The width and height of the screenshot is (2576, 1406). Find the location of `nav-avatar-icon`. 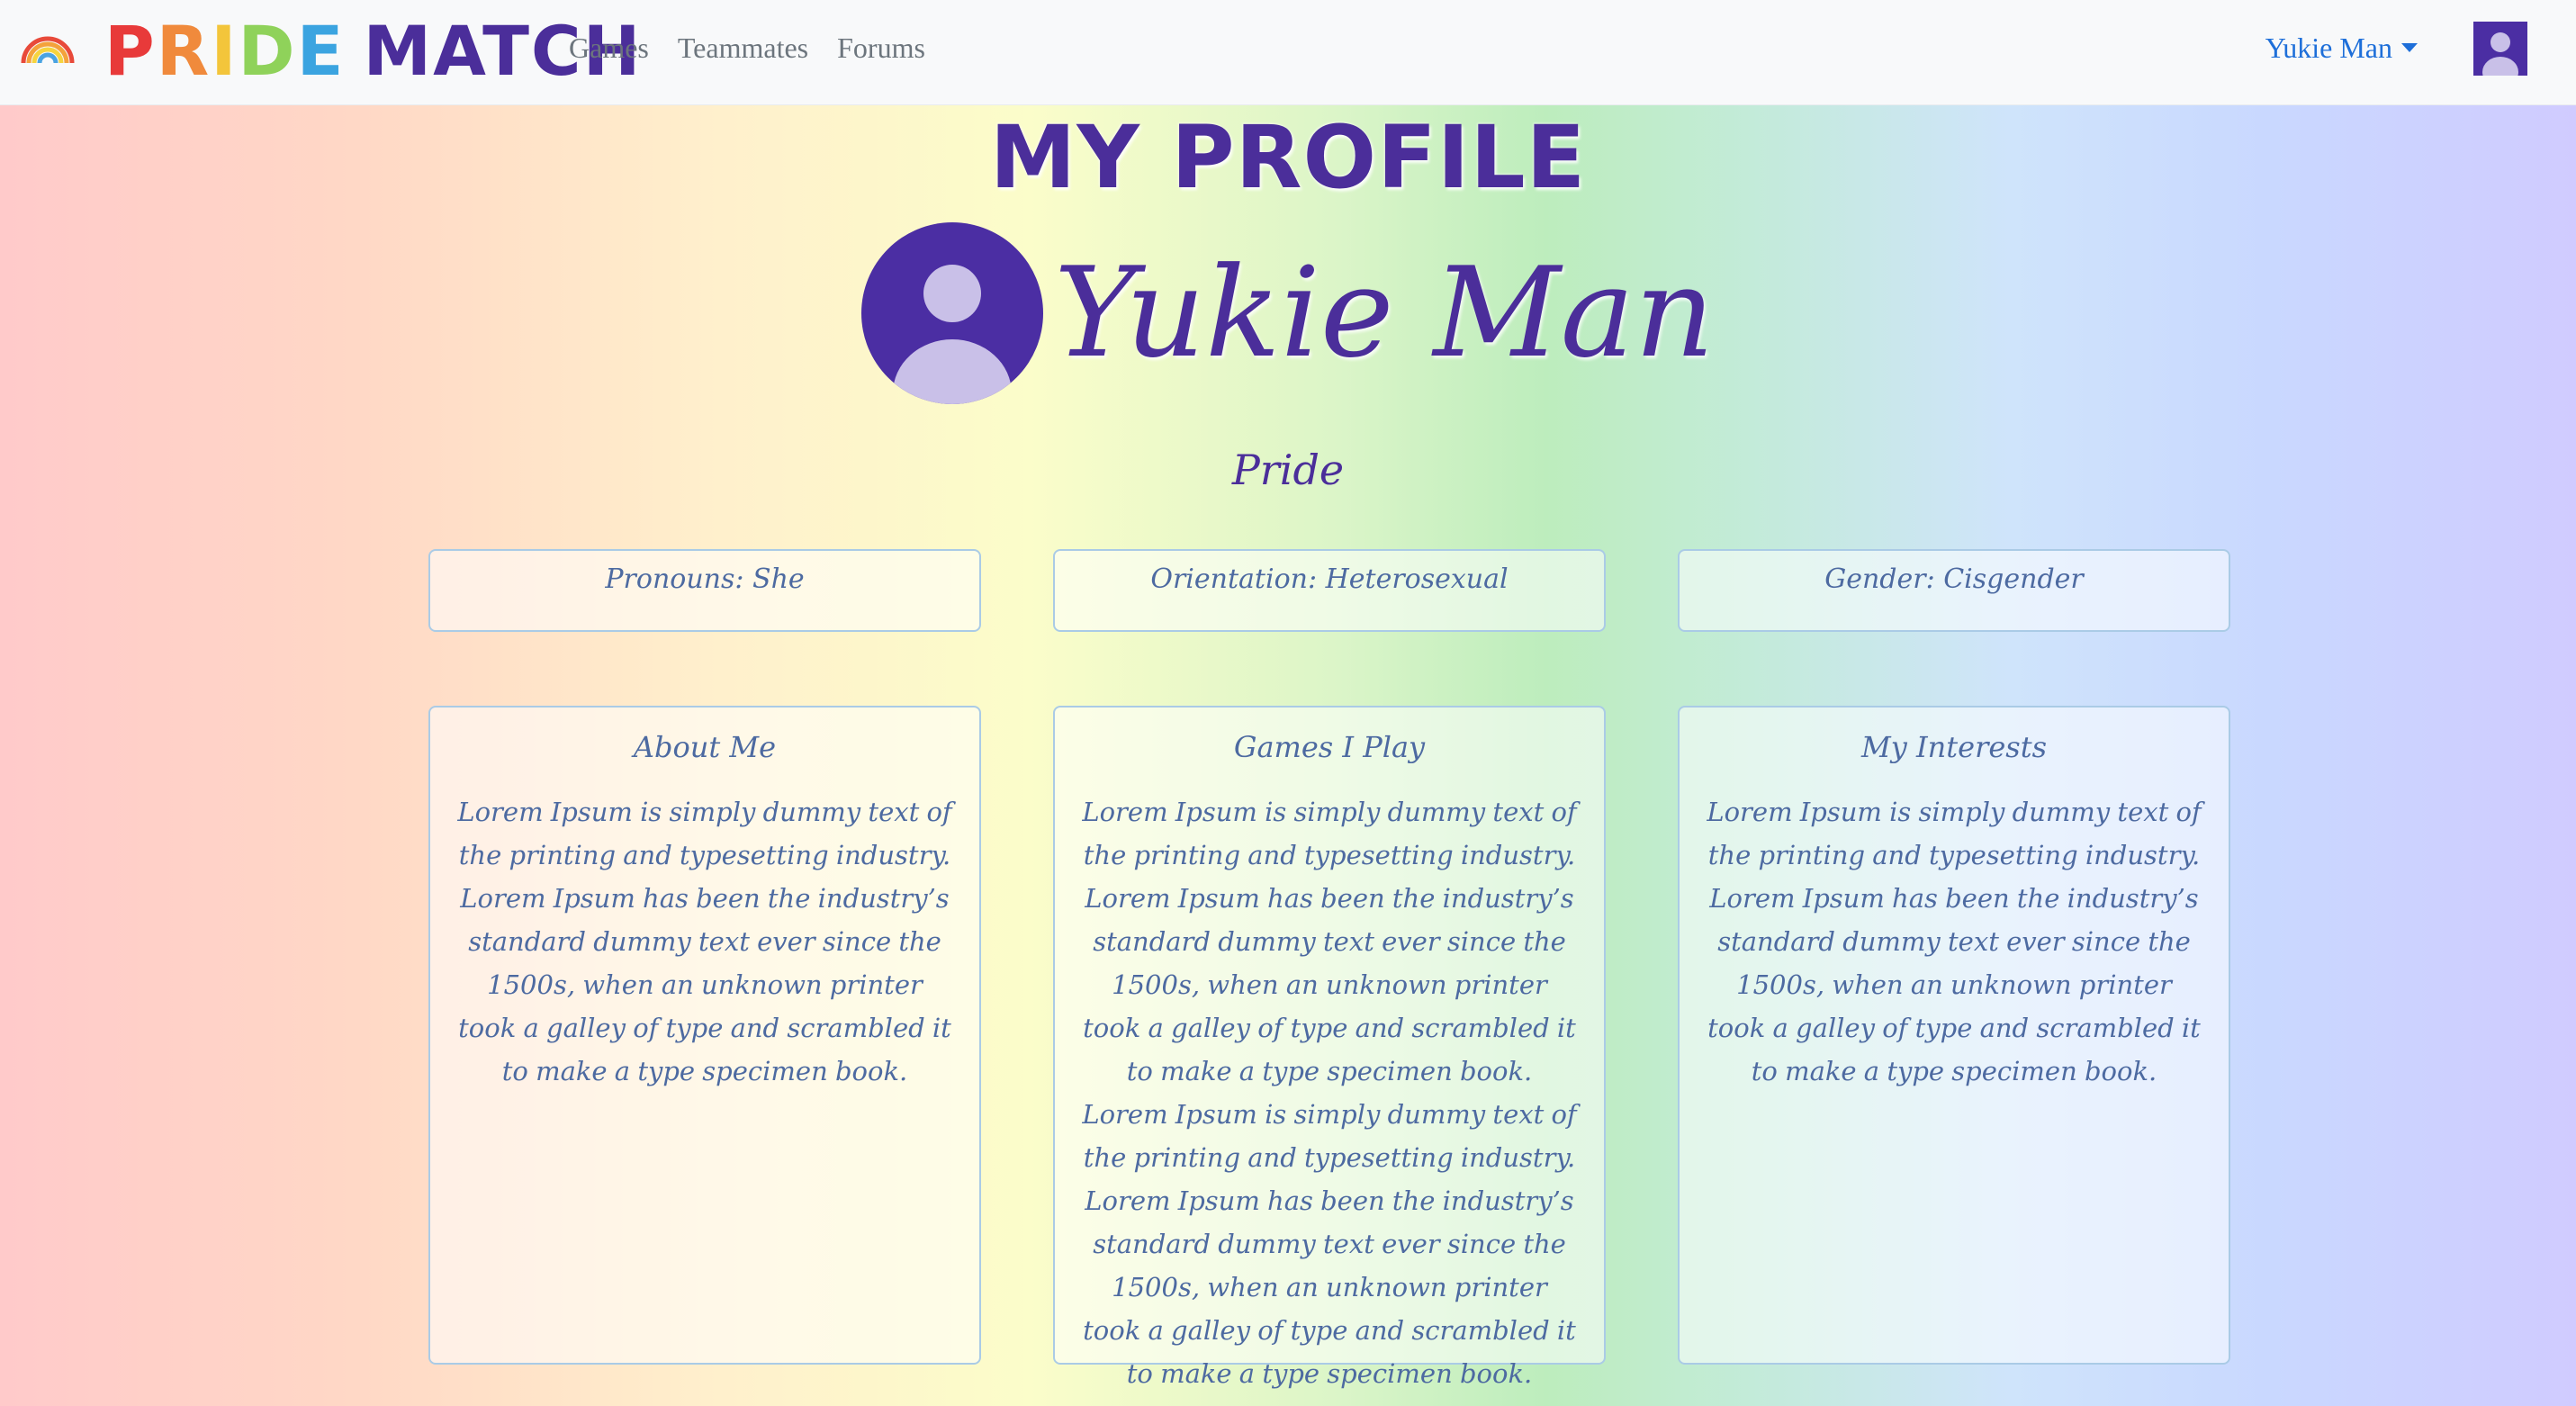

nav-avatar-icon is located at coordinates (2500, 49).